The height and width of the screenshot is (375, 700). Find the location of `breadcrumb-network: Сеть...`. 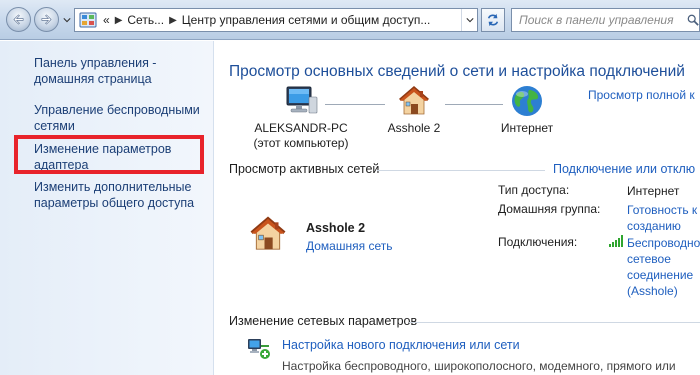

breadcrumb-network: Сеть... is located at coordinates (145, 20).